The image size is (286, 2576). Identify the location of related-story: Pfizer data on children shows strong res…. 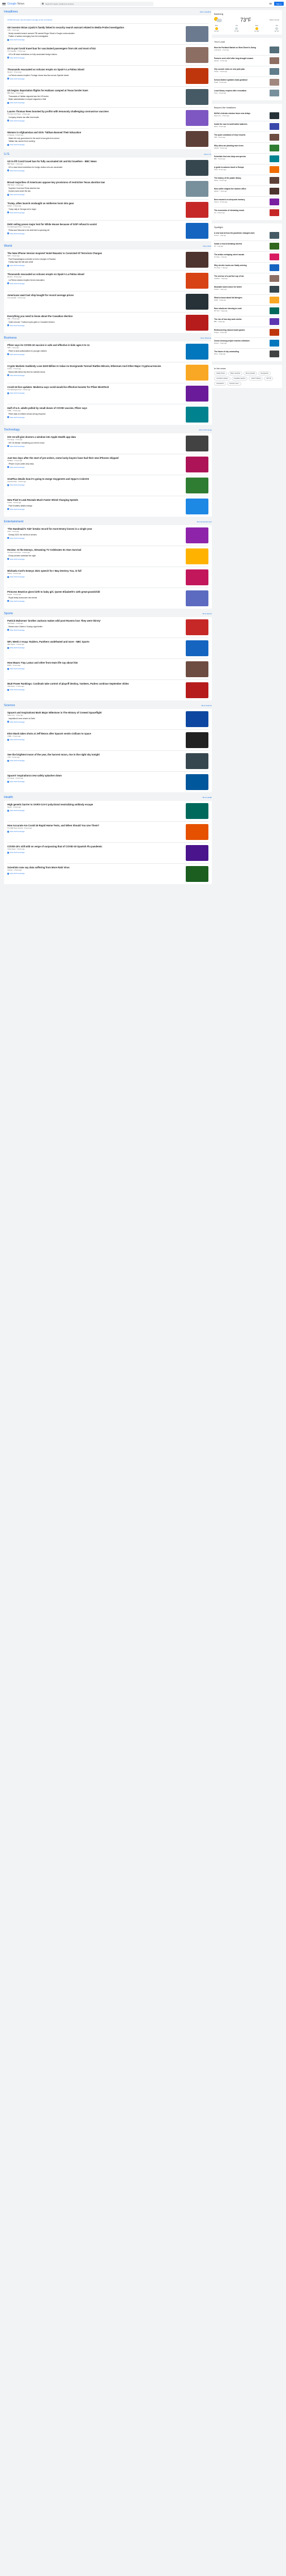
(95, 414).